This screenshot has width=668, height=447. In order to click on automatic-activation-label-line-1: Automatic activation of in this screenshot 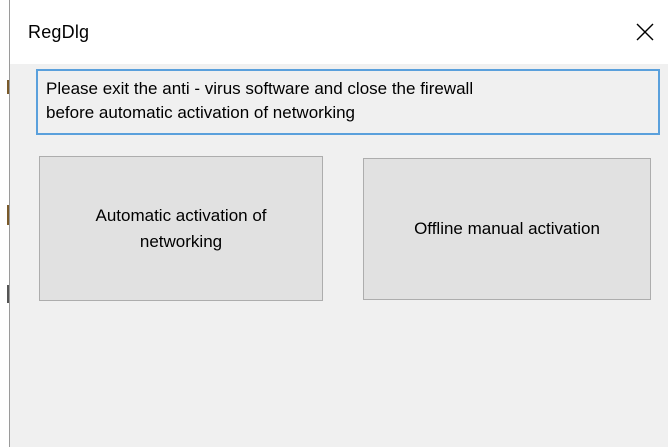, I will do `click(181, 215)`.